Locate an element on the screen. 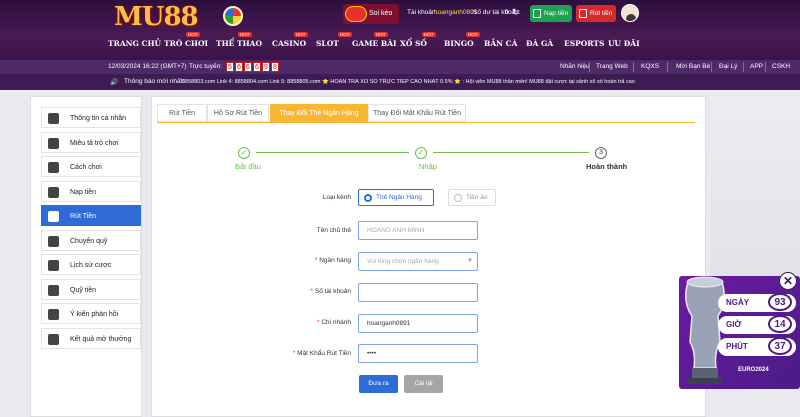 Image resolution: width=800 pixels, height=417 pixels. radio-bank-card: Thẻ Ngân Hàng is located at coordinates (396, 197).